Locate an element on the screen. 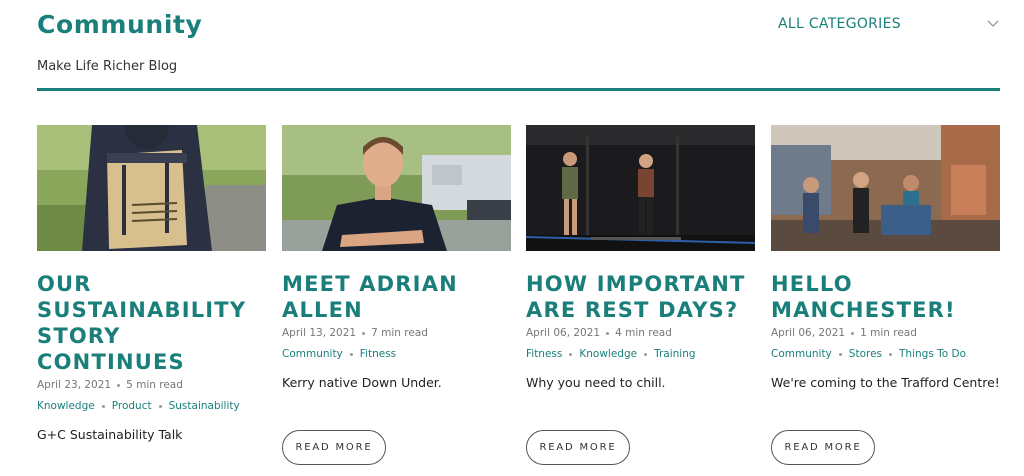  post-tags: Community Fitness is located at coordinates (396, 354).